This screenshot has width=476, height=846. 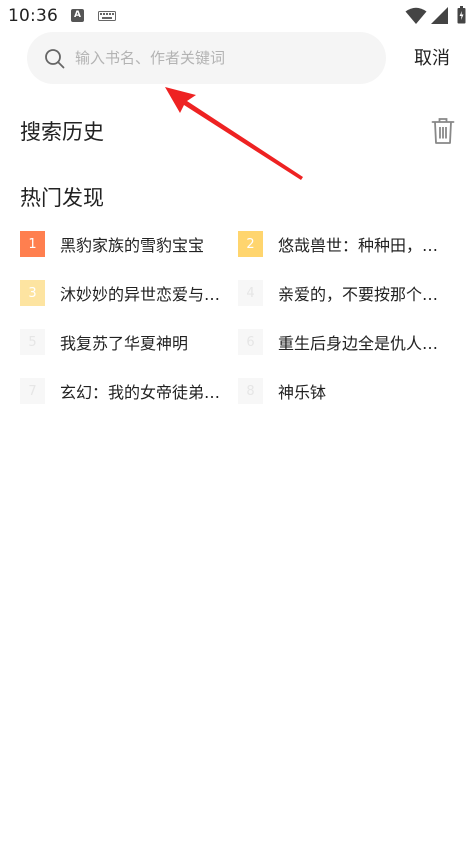 What do you see at coordinates (55, 59) in the screenshot?
I see `search-icon` at bounding box center [55, 59].